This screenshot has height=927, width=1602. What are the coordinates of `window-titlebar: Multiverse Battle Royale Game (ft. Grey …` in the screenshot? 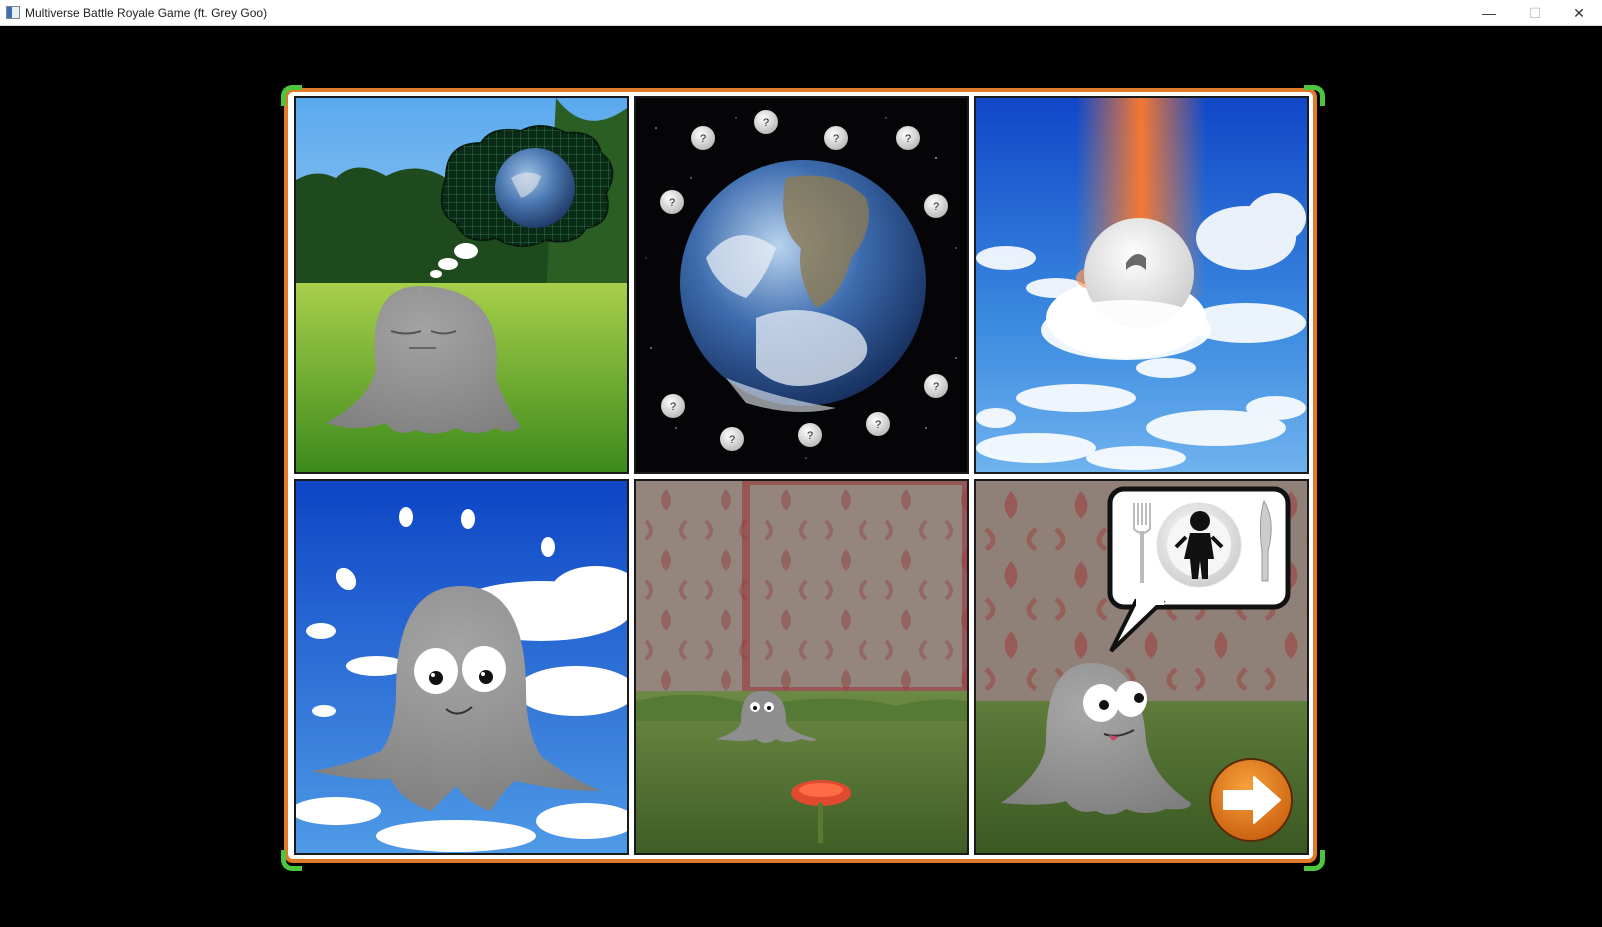 It's located at (801, 13).